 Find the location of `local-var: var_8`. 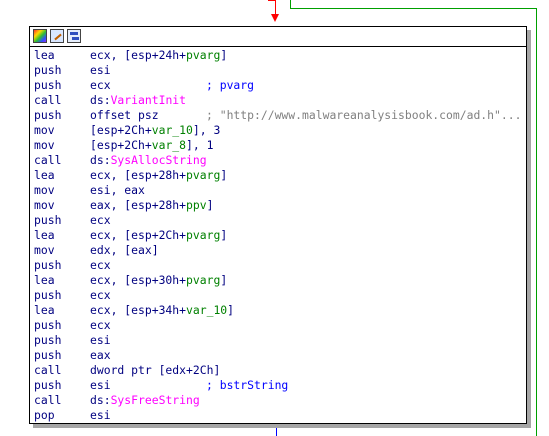

local-var: var_8 is located at coordinates (169, 145).